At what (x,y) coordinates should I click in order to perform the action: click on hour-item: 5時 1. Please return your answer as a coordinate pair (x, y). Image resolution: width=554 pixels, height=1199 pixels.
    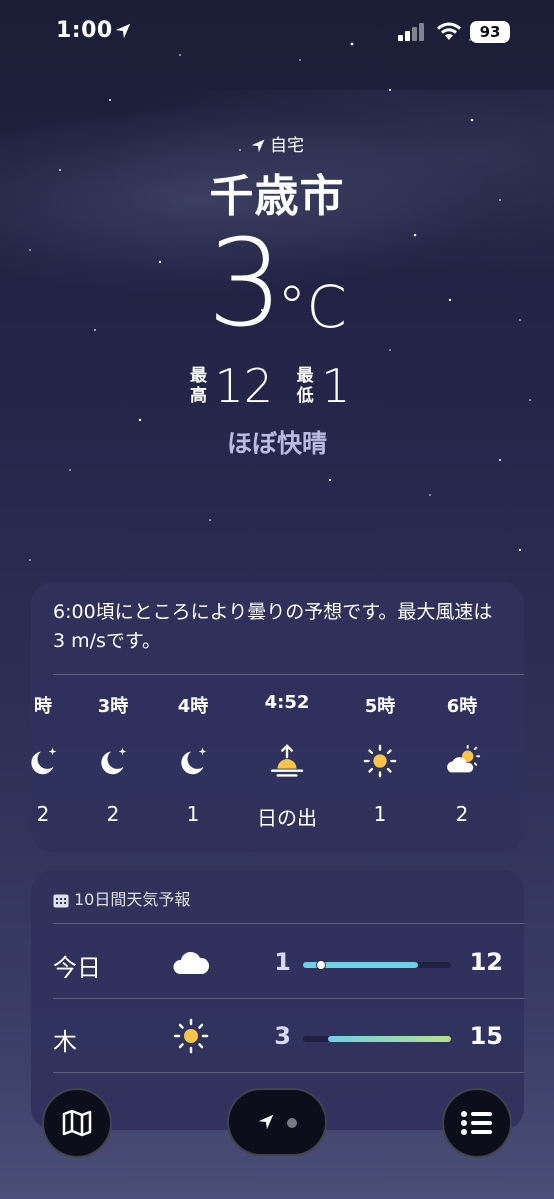
    Looking at the image, I should click on (380, 759).